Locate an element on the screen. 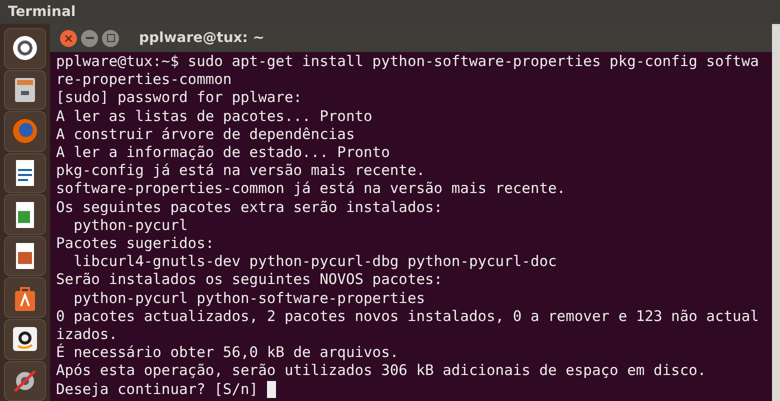  terminal-line: re-properties-common is located at coordinates (144, 80).